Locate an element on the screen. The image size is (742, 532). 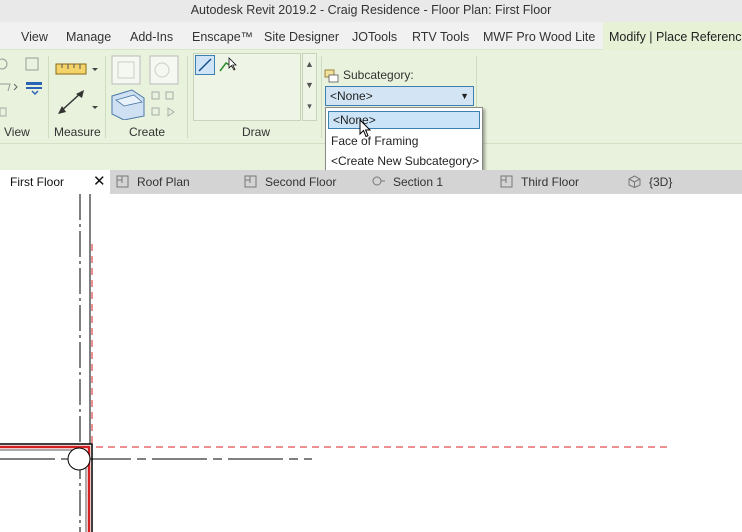
view-tab-roof-plan: Roof Plan is located at coordinates (153, 182).